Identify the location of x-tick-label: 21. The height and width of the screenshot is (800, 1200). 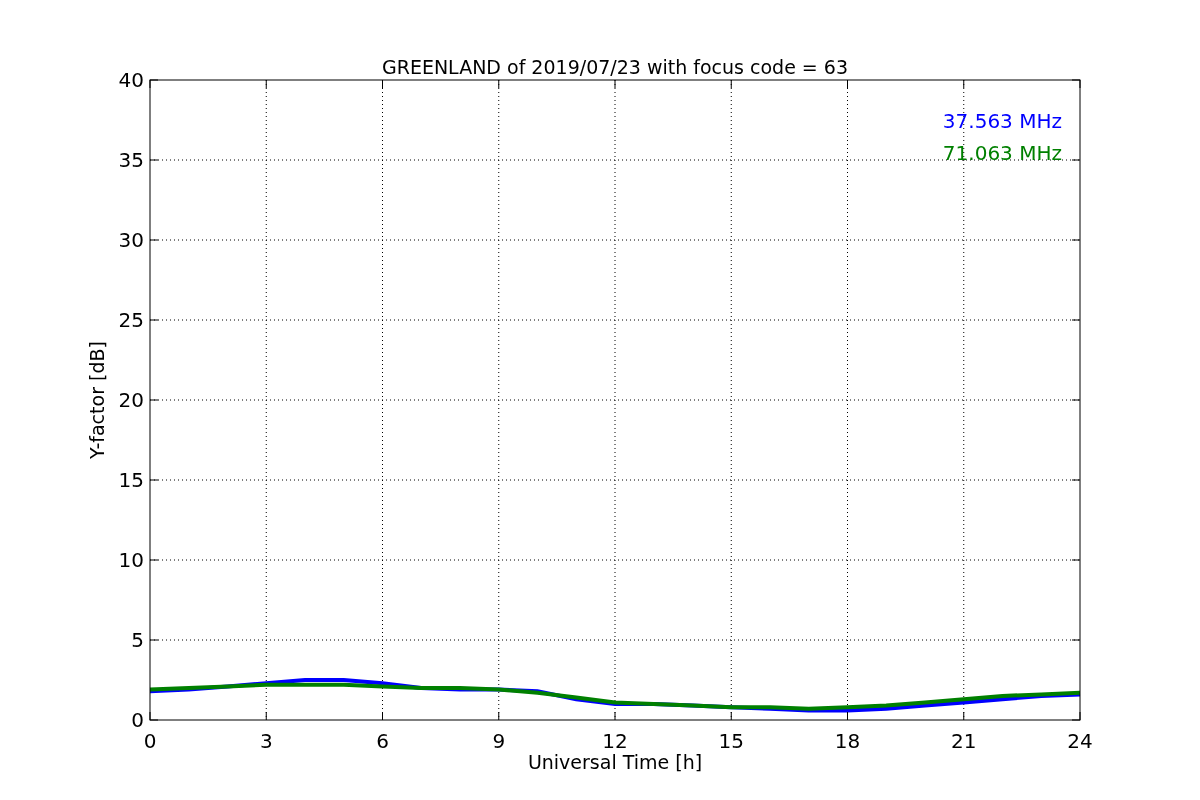
(964, 741).